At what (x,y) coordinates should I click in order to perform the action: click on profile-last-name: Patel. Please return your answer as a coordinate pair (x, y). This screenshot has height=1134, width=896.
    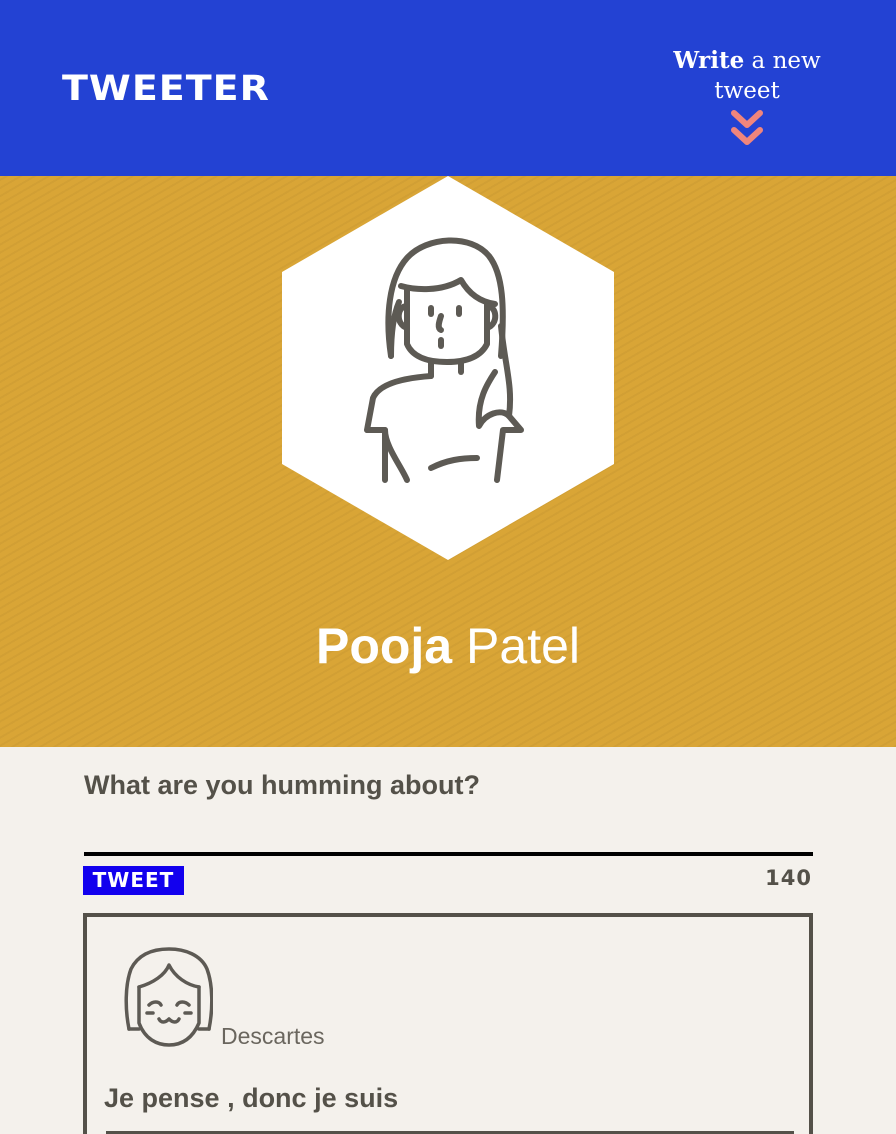
    Looking at the image, I should click on (523, 646).